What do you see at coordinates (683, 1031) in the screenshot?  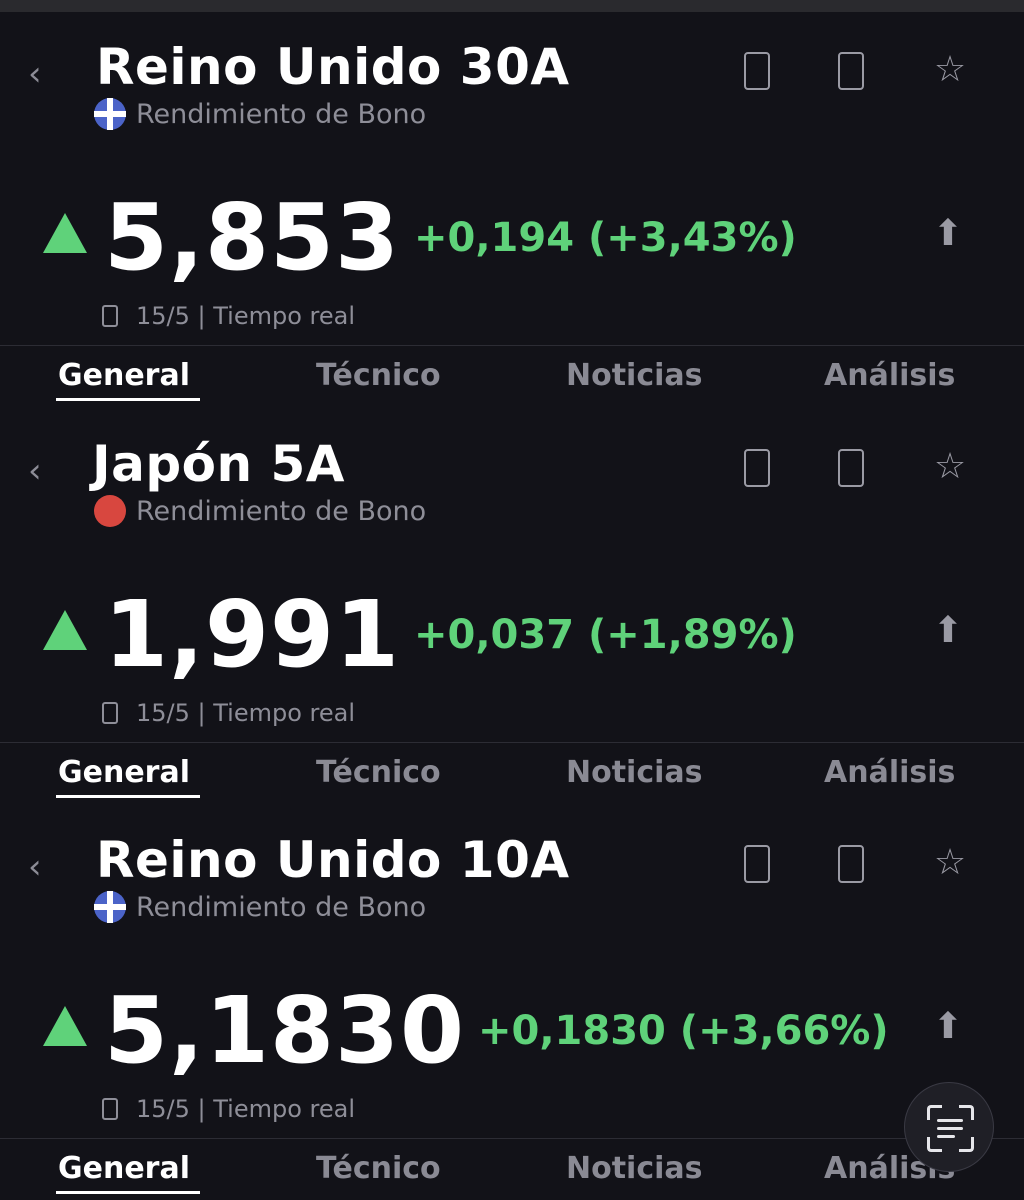 I see `price-change: +0,1830 (+3,66%)` at bounding box center [683, 1031].